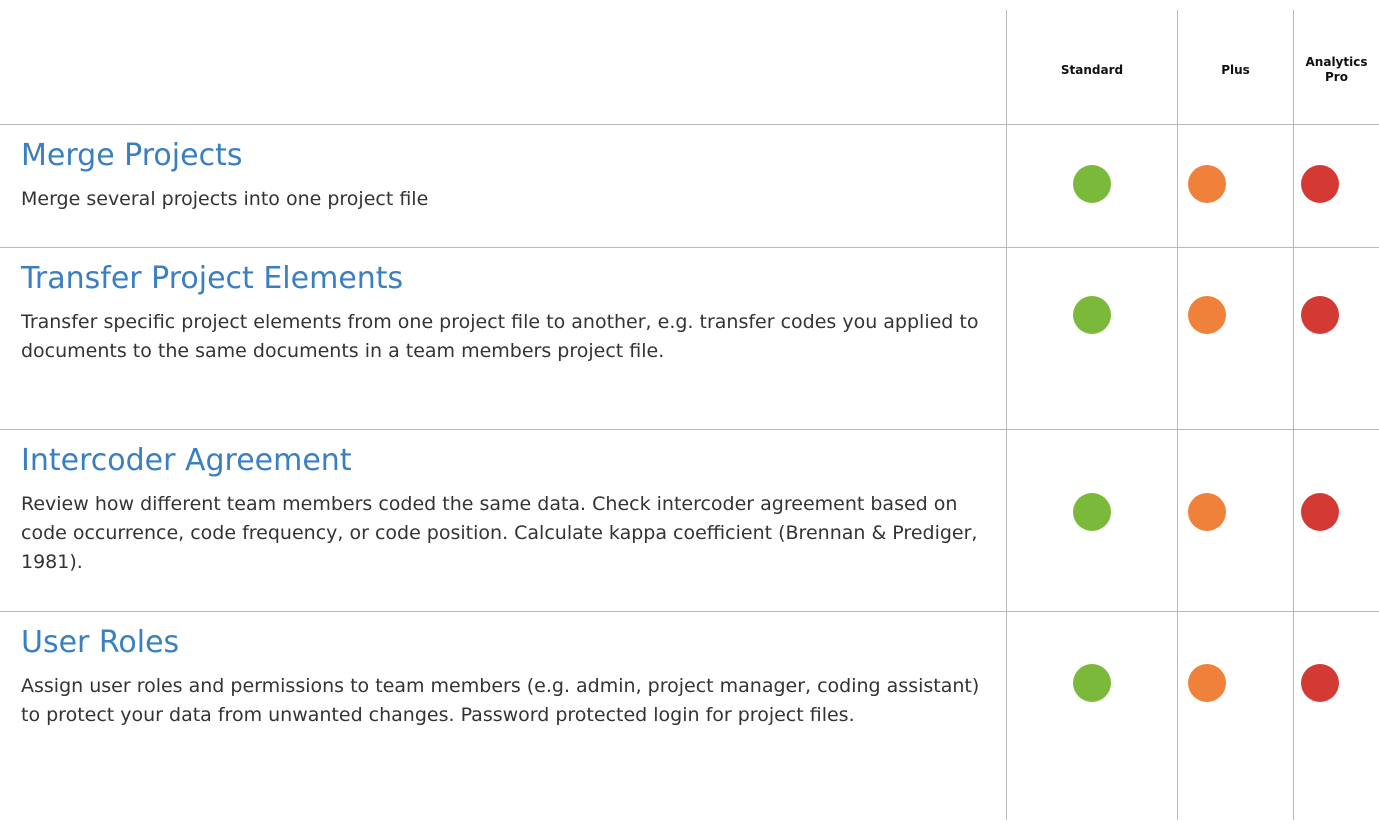  I want to click on column-header-plus: Plus, so click(1235, 69).